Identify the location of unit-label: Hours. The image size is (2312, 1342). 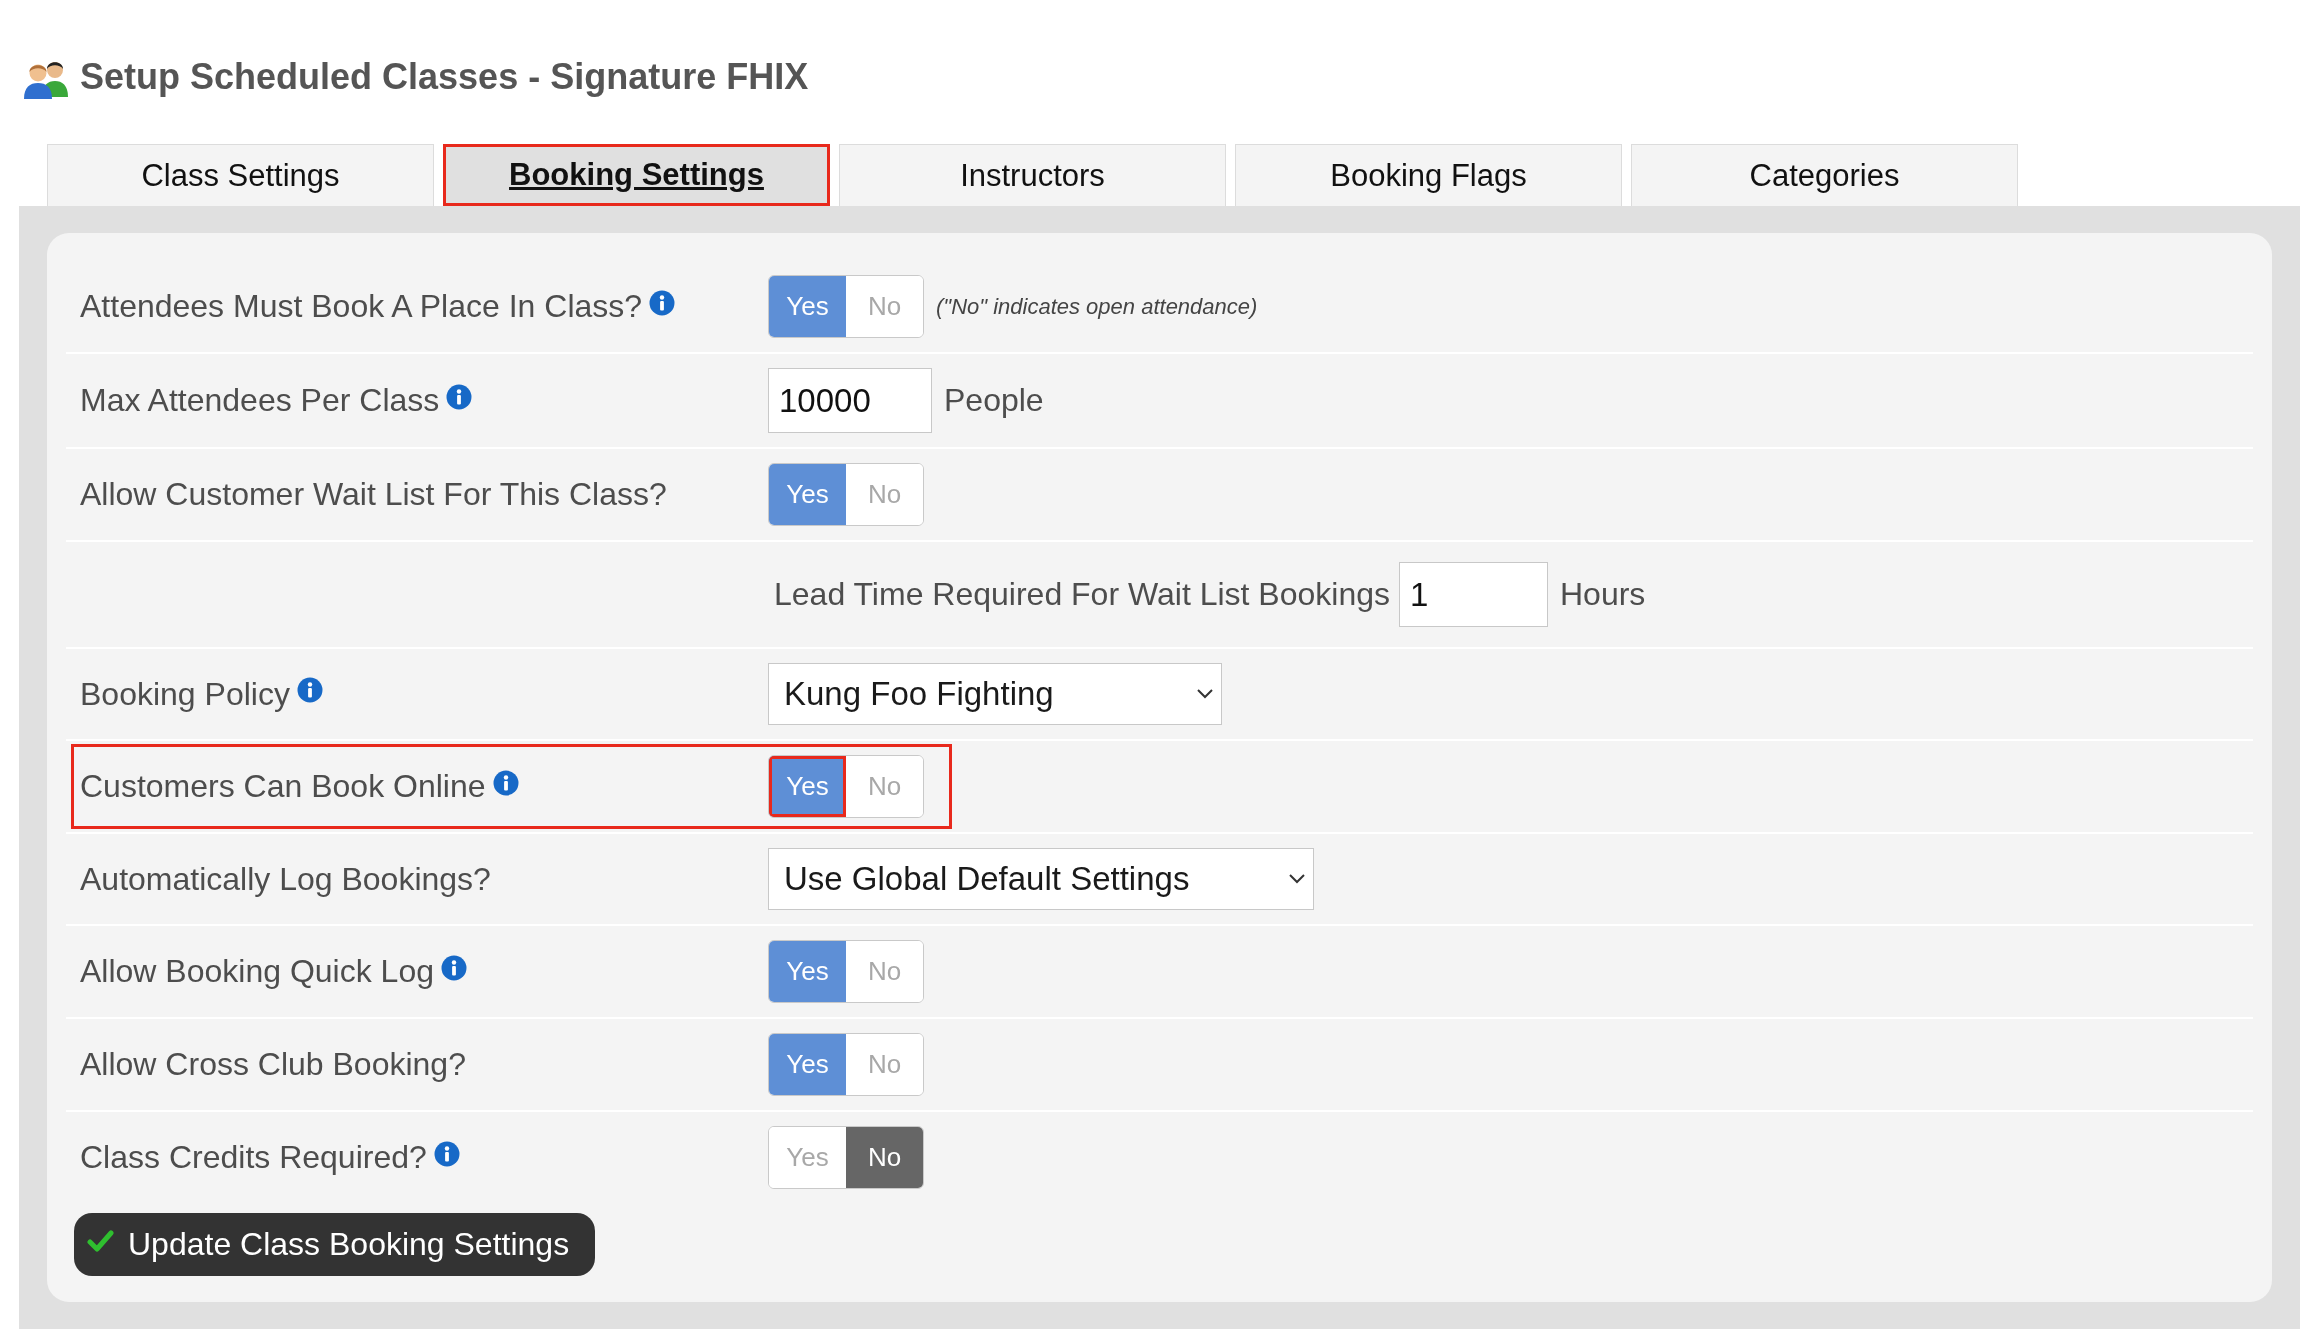
(1603, 594).